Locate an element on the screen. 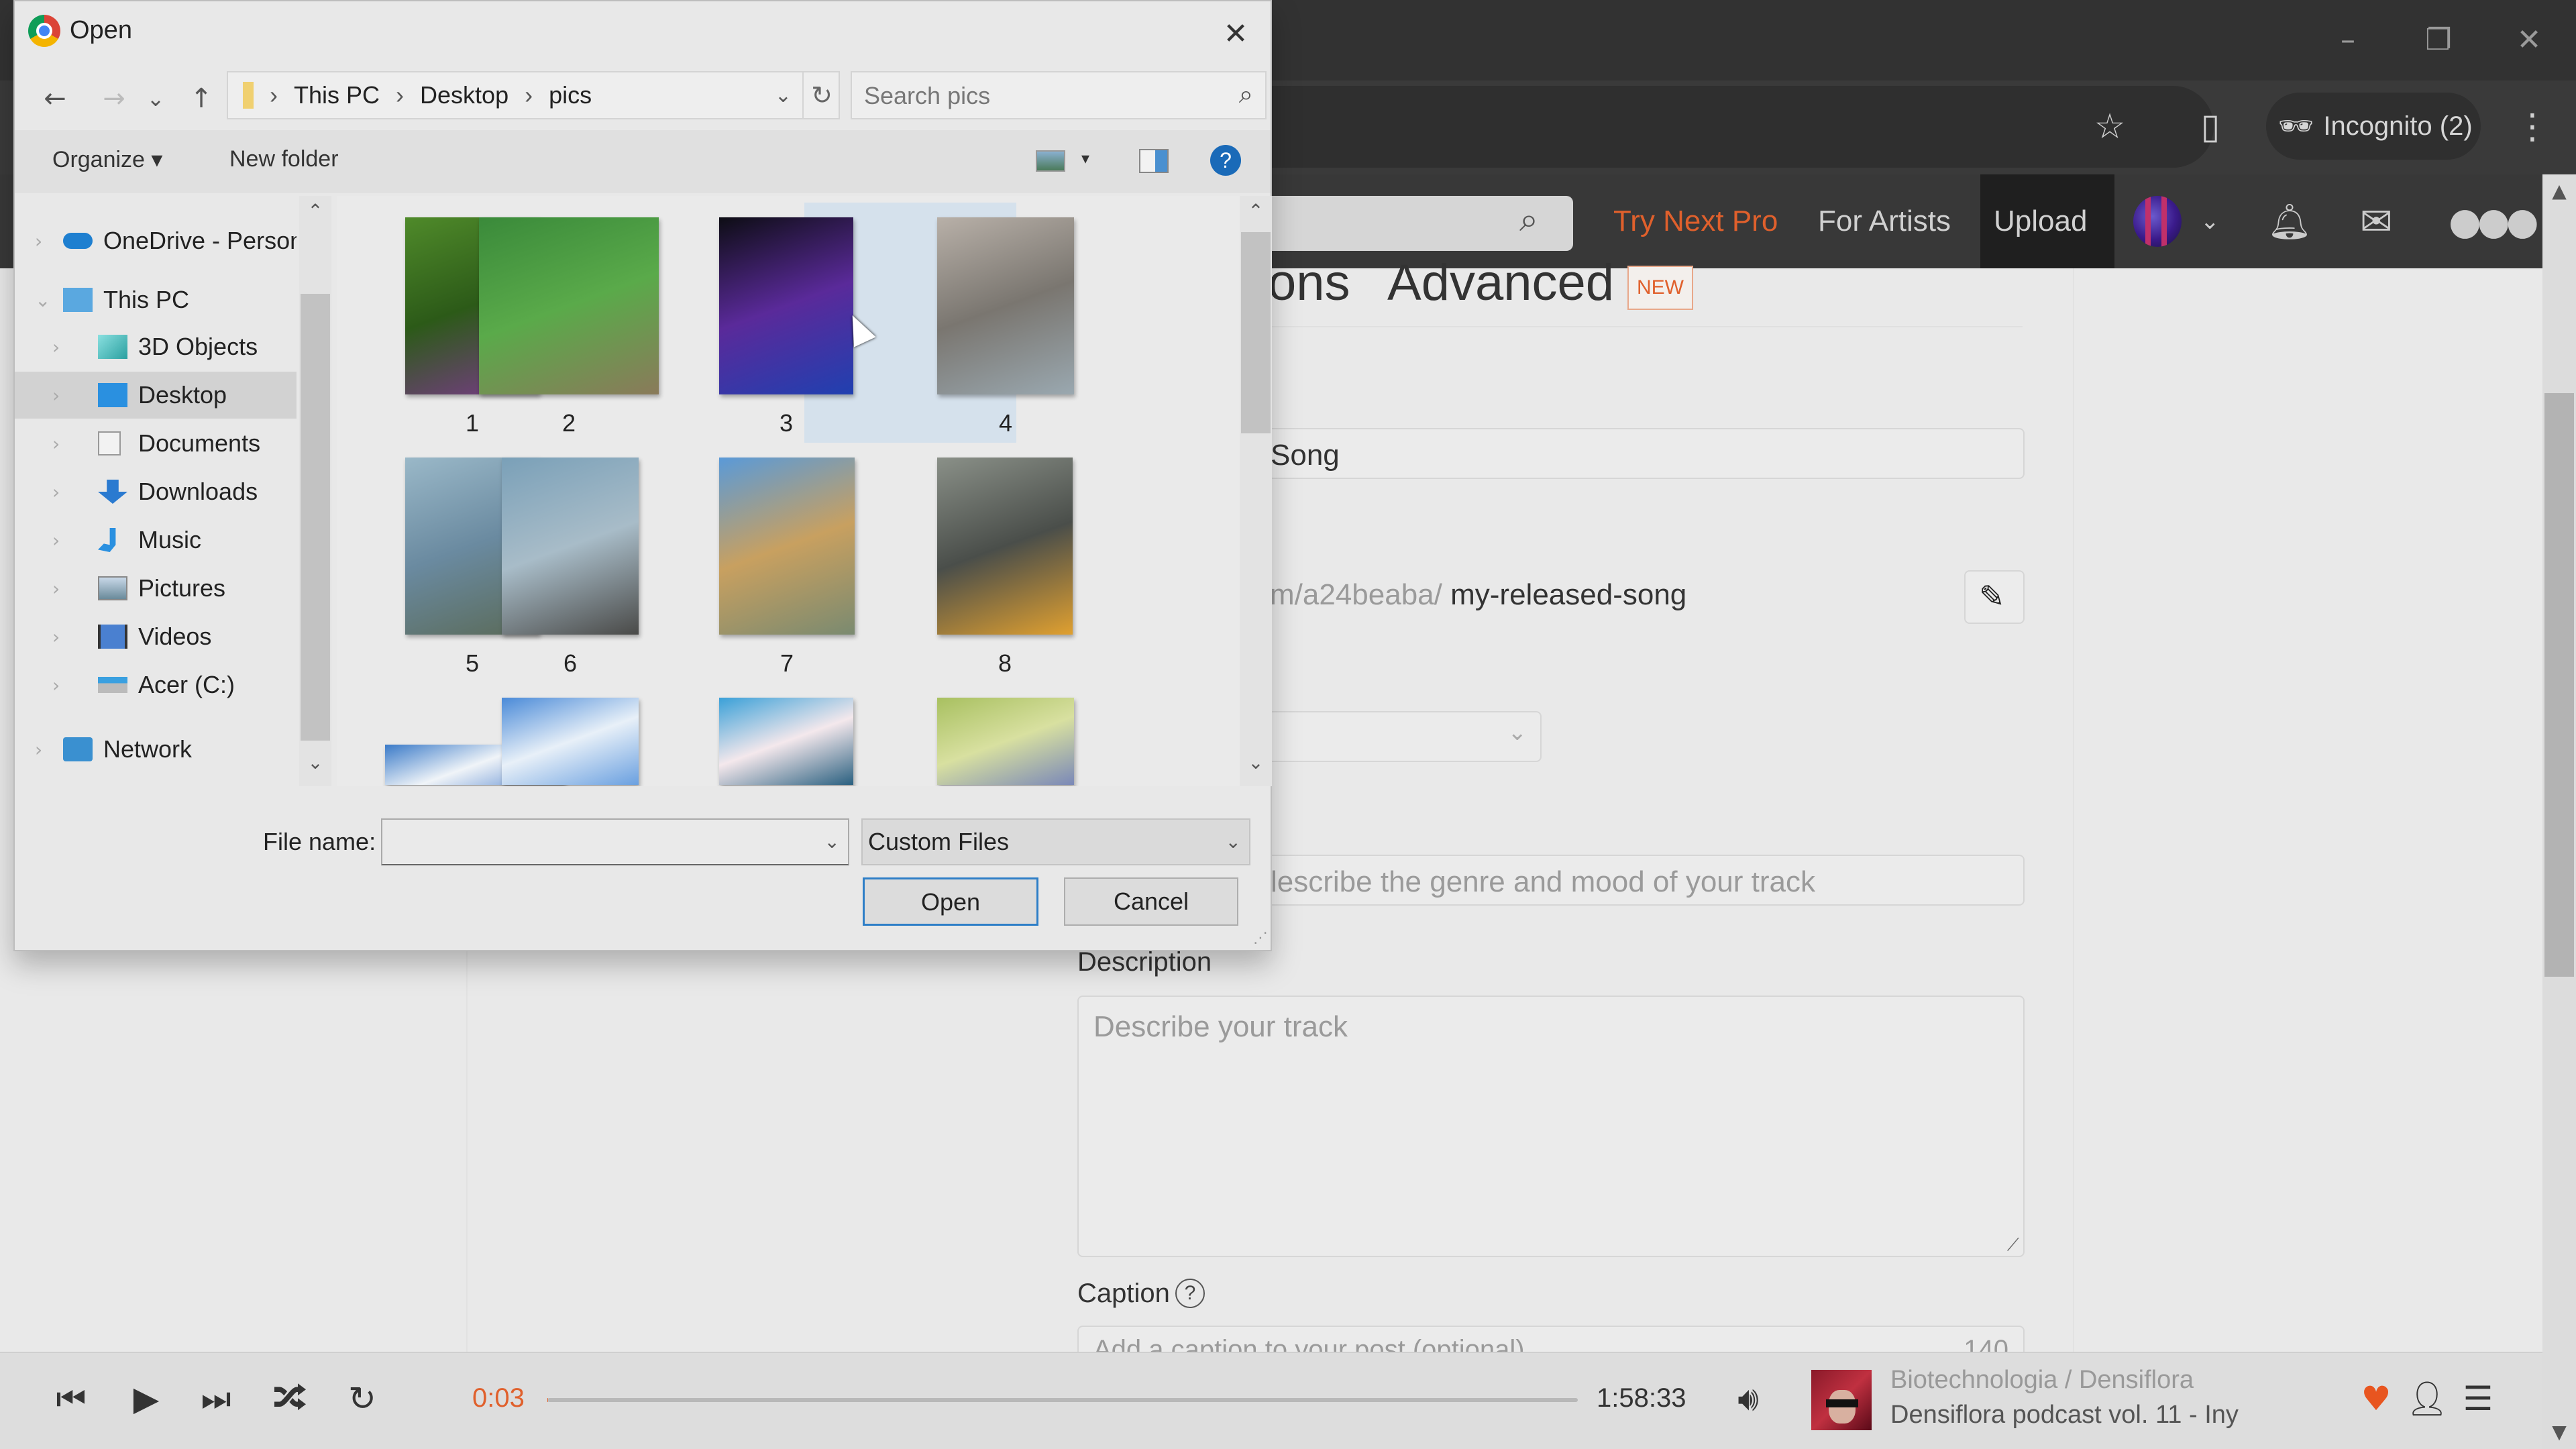 The image size is (2576, 1449). forward-button: → is located at coordinates (114, 98).